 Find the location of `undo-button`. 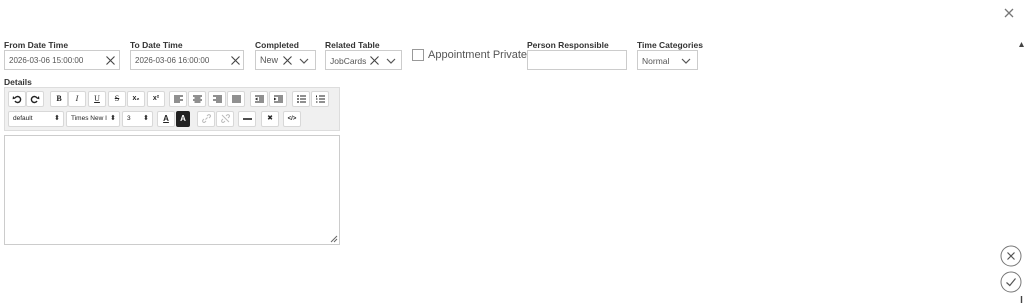

undo-button is located at coordinates (17, 99).